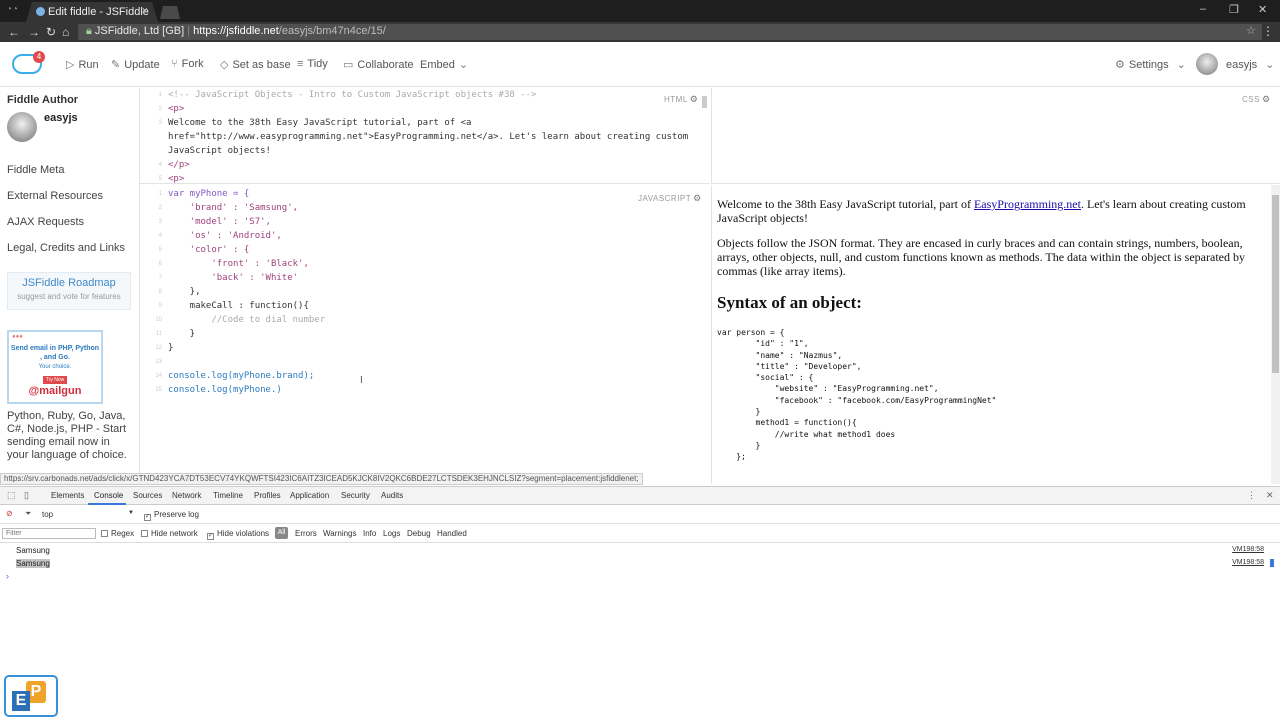 This screenshot has height=720, width=1280. What do you see at coordinates (247, 320) in the screenshot?
I see `code-line: //Code to dial number` at bounding box center [247, 320].